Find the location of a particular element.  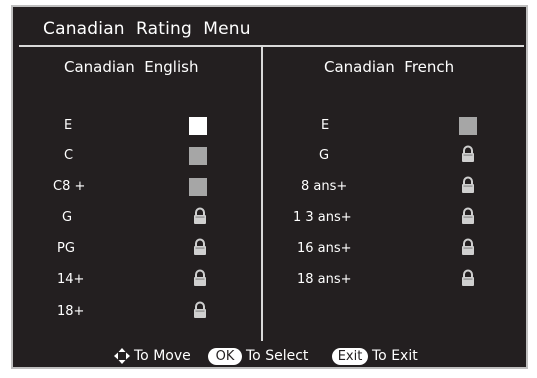

rating-label: 1 3 ans+ is located at coordinates (322, 217).